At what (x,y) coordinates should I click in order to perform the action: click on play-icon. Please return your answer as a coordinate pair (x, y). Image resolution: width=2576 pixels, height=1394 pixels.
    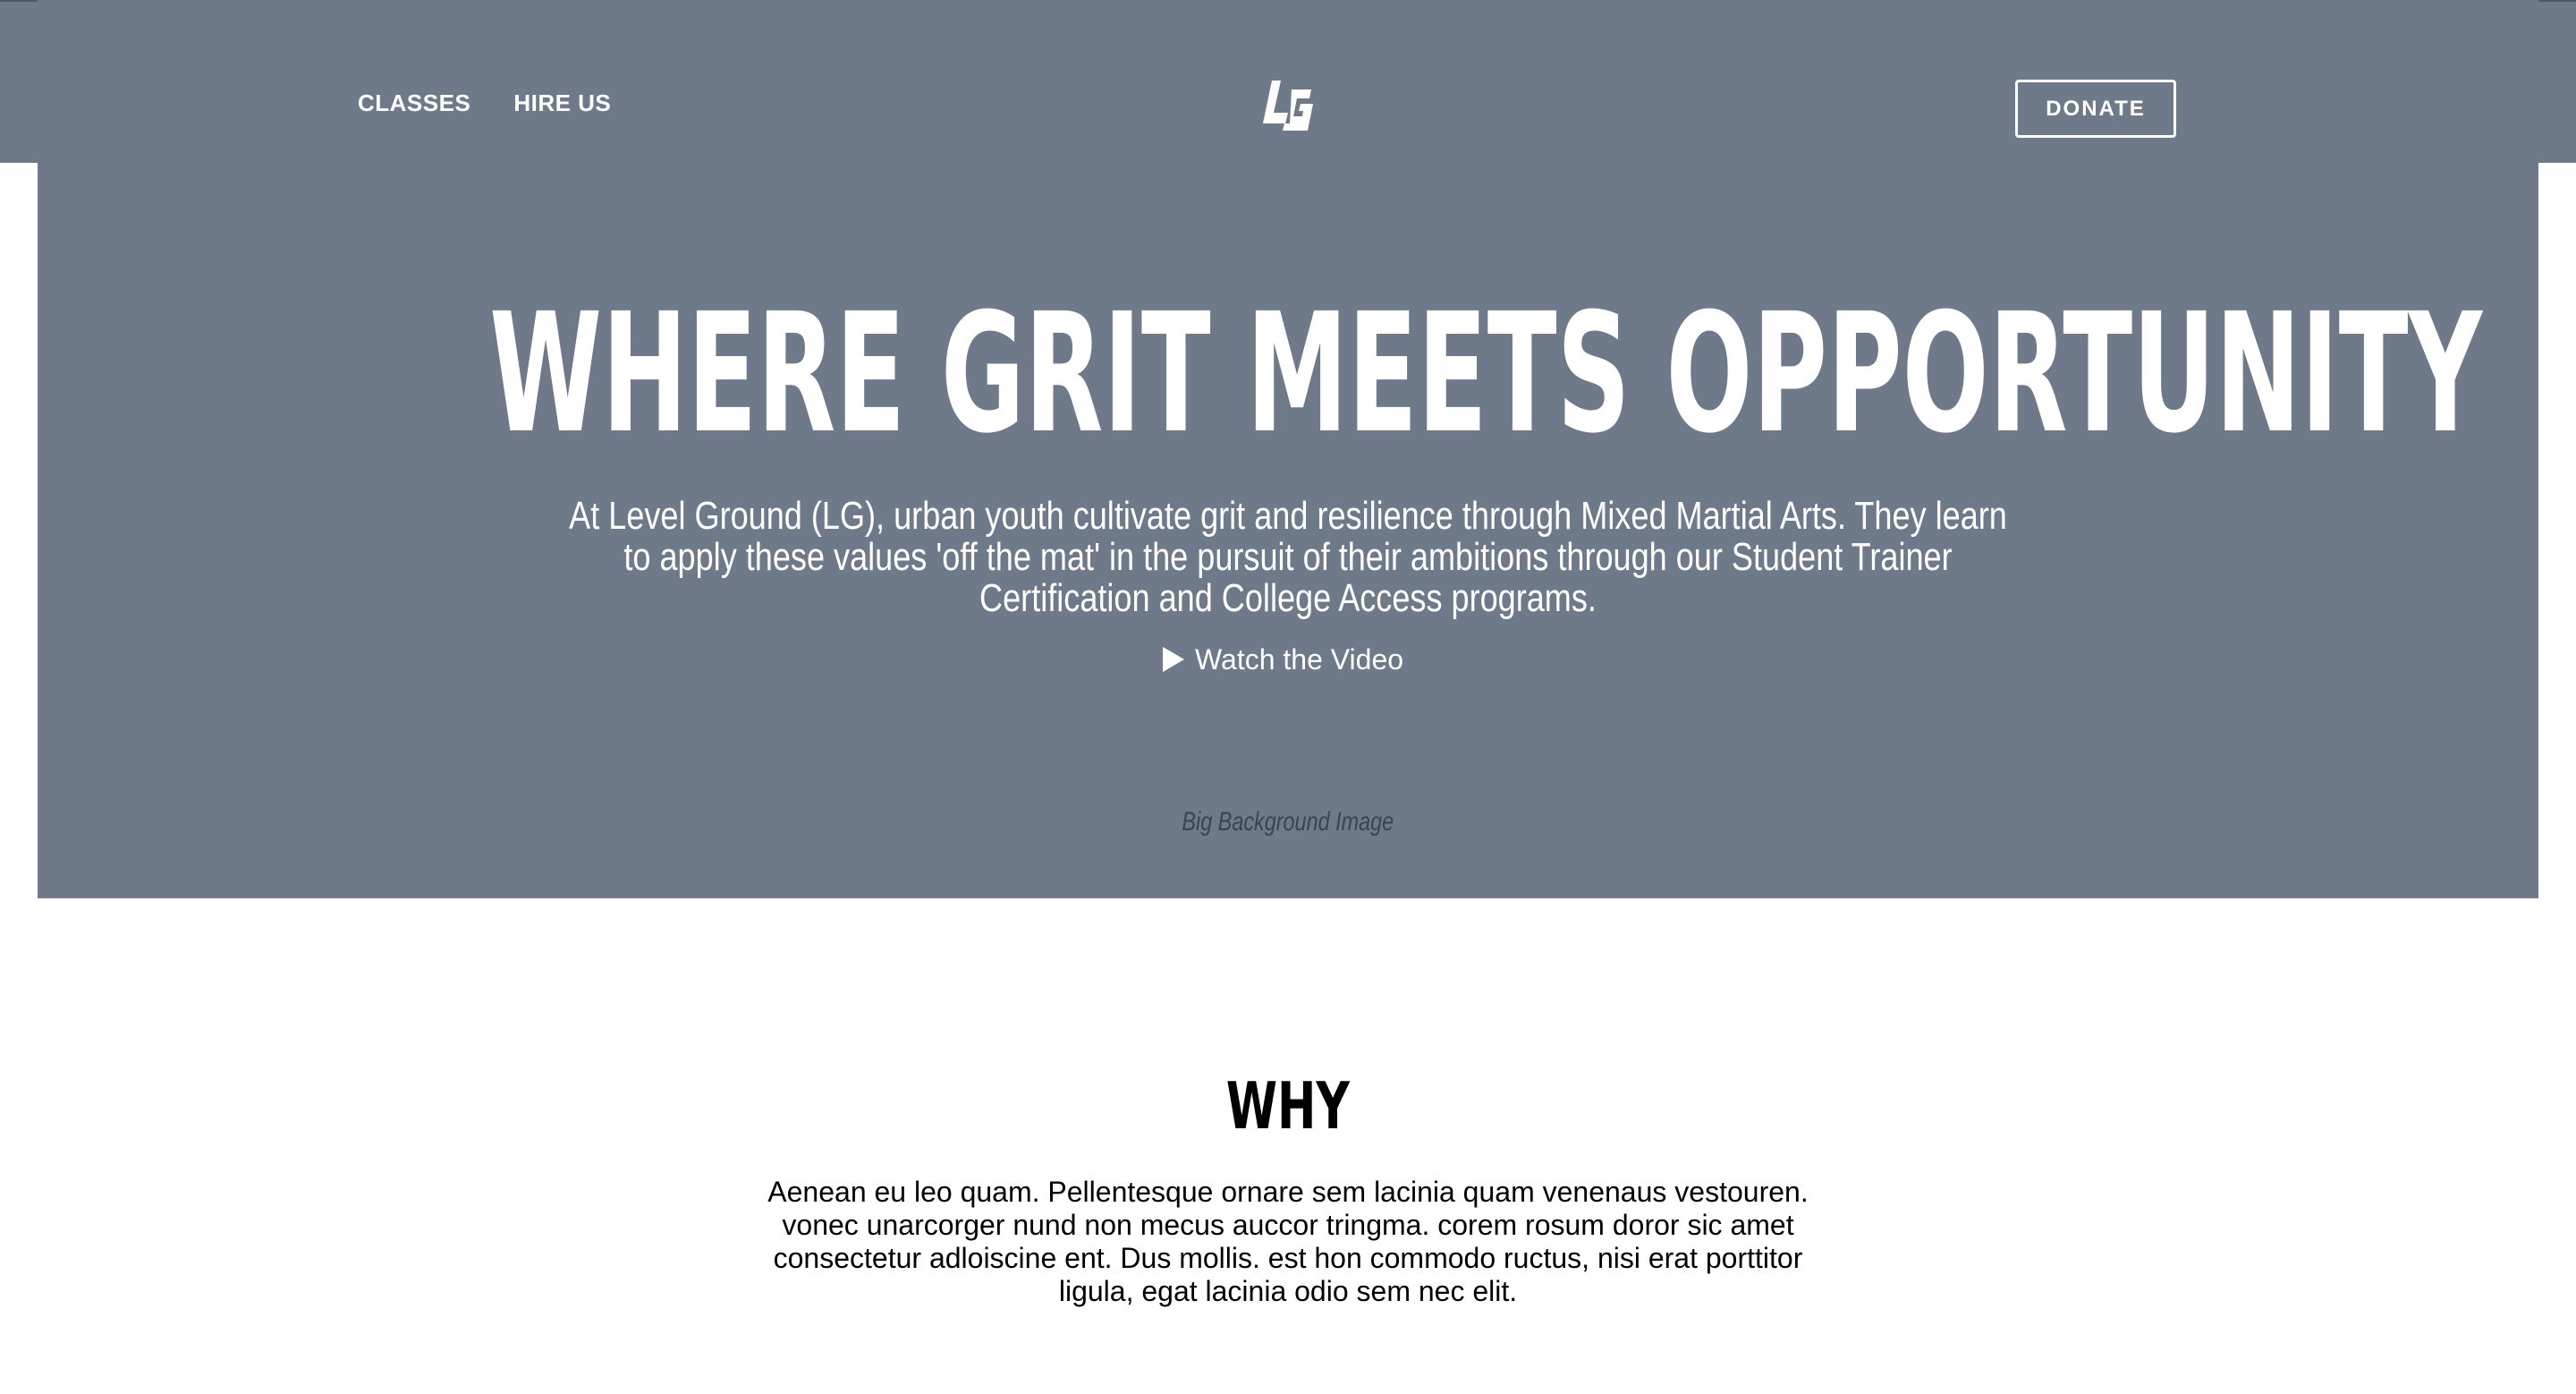
    Looking at the image, I should click on (1173, 659).